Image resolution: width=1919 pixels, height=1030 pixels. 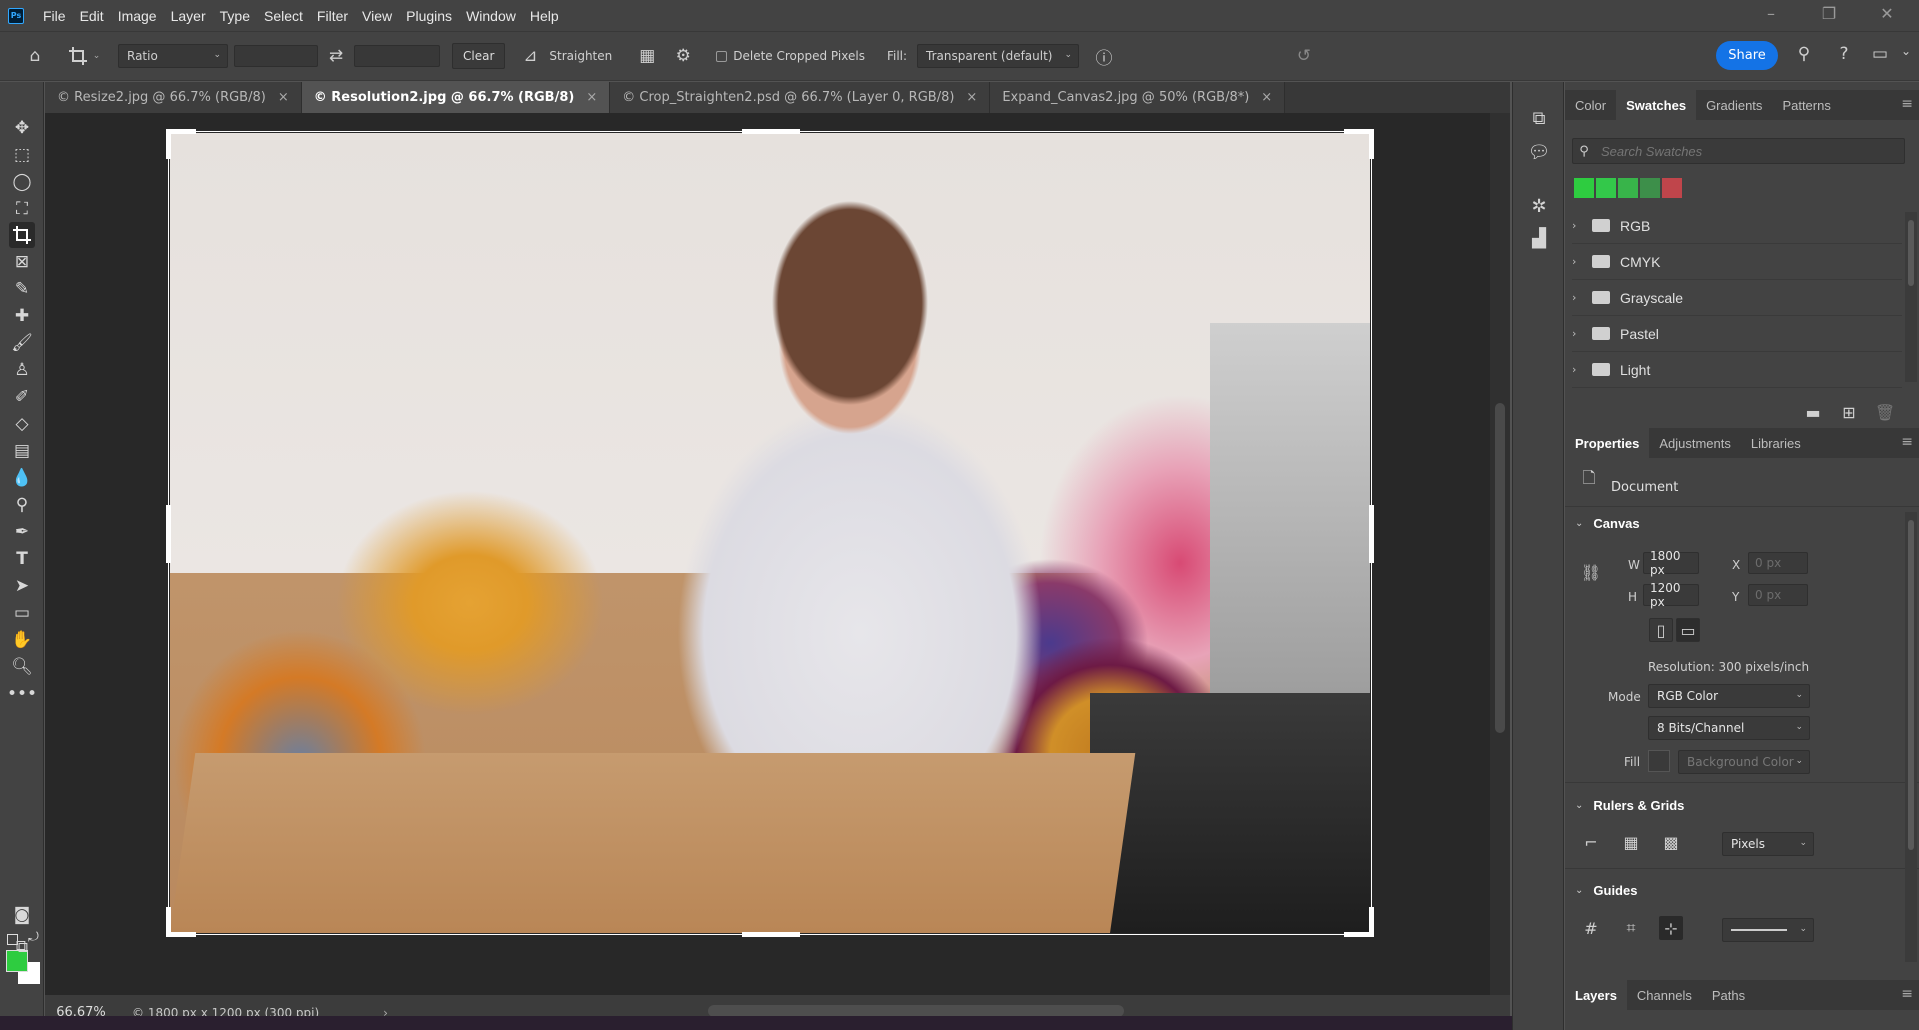 I want to click on menu-layer: Layer, so click(x=188, y=16).